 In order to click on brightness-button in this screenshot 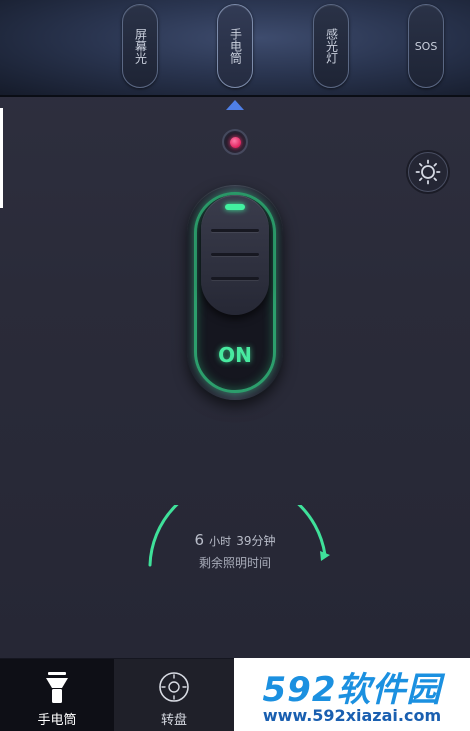, I will do `click(428, 172)`.